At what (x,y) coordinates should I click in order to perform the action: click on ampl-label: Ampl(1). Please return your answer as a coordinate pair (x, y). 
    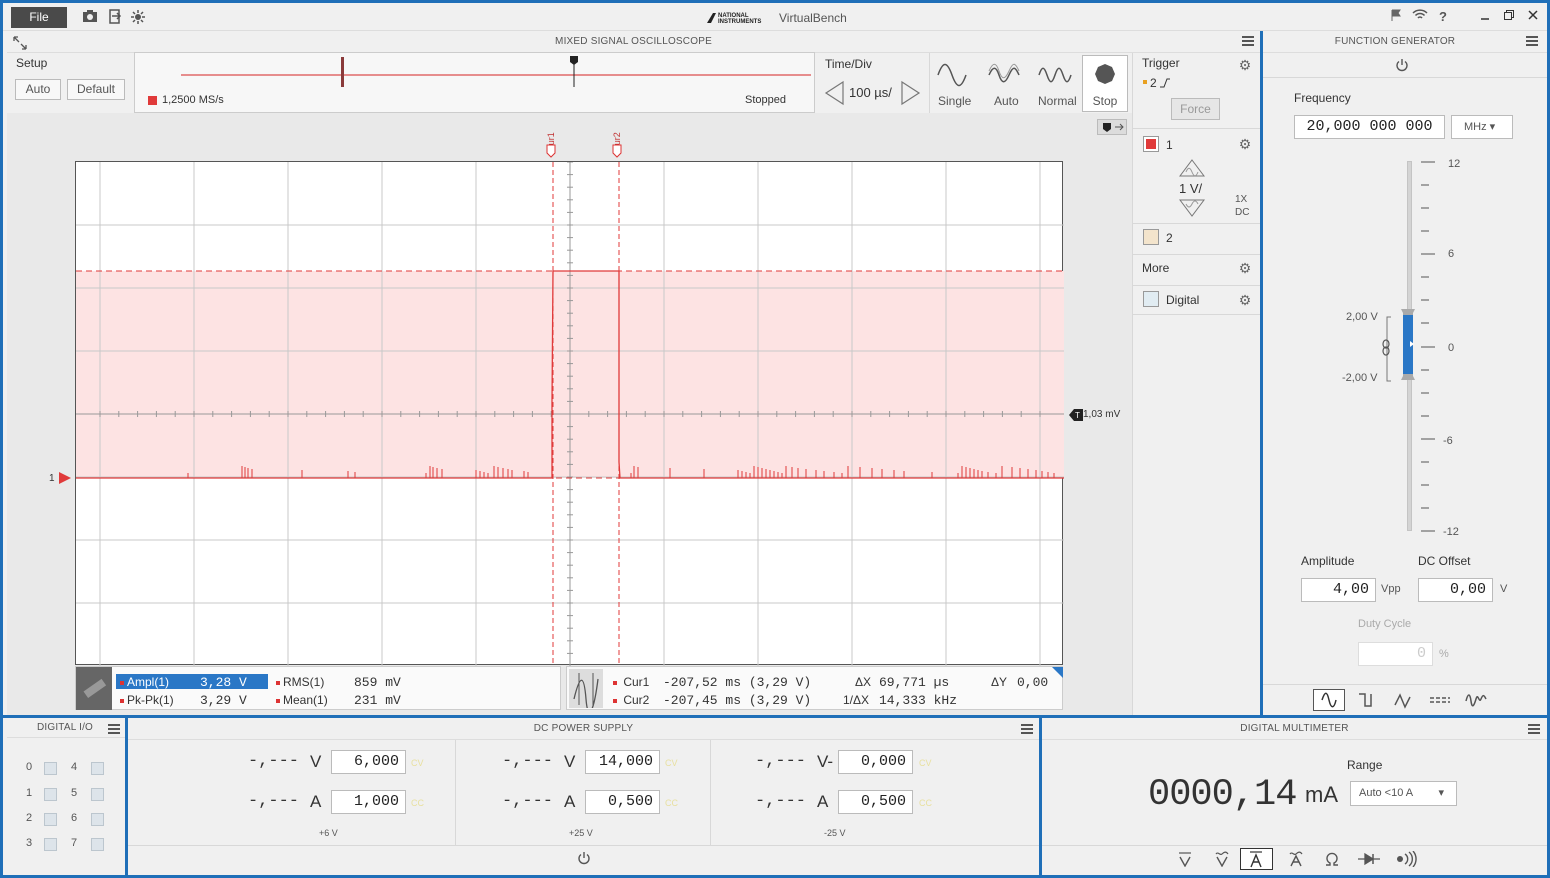
    Looking at the image, I should click on (144, 682).